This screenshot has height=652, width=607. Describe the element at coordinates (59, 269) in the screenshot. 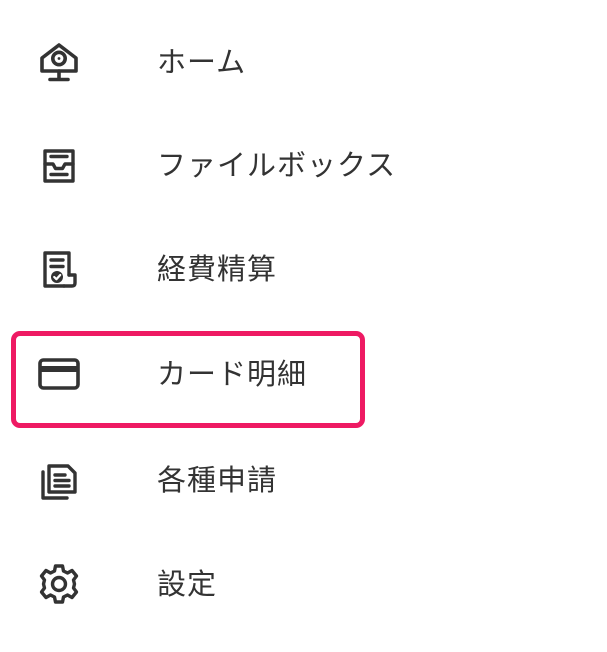

I see `receipt-check-icon` at that location.